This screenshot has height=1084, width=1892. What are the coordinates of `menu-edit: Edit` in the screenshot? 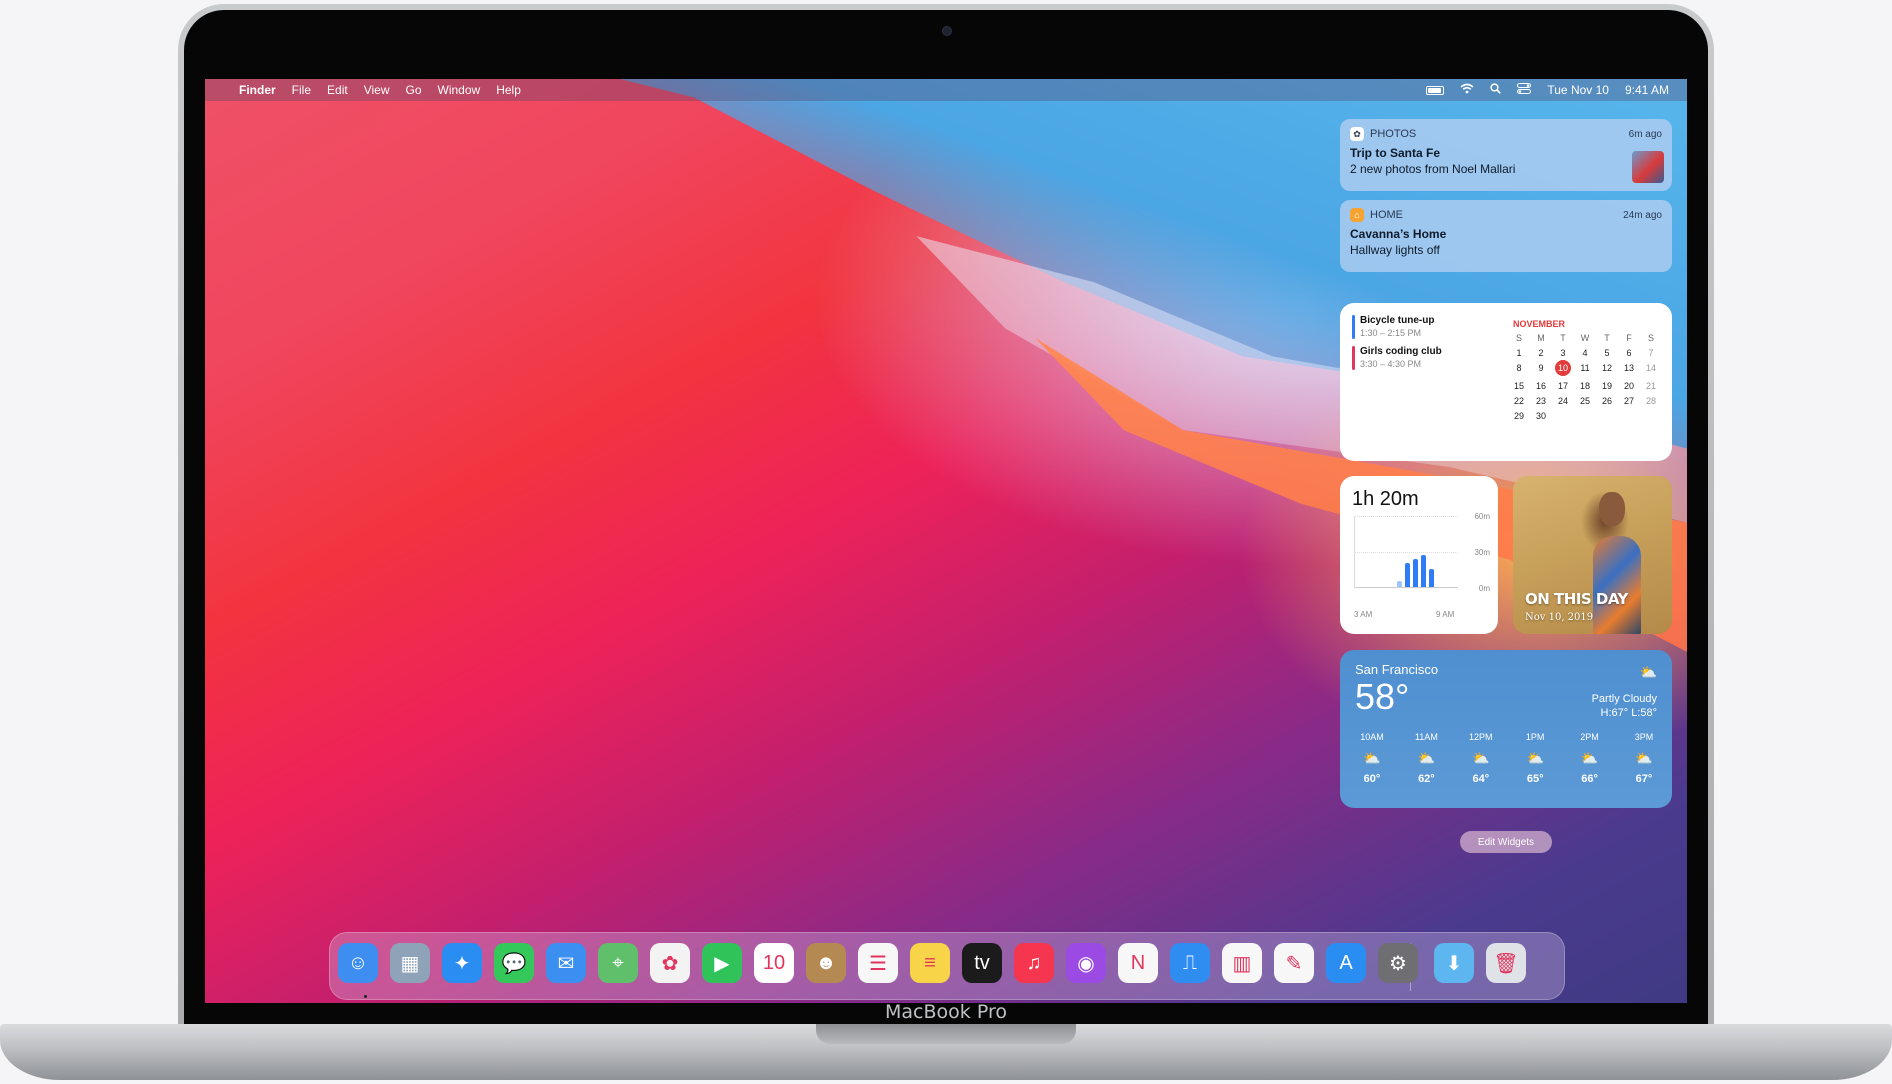 It's located at (337, 90).